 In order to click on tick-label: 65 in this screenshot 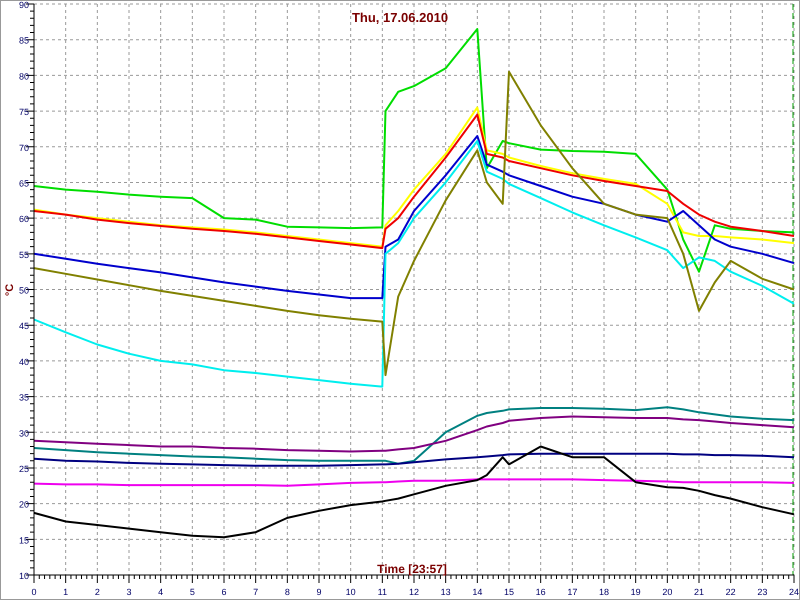, I will do `click(23, 183)`.